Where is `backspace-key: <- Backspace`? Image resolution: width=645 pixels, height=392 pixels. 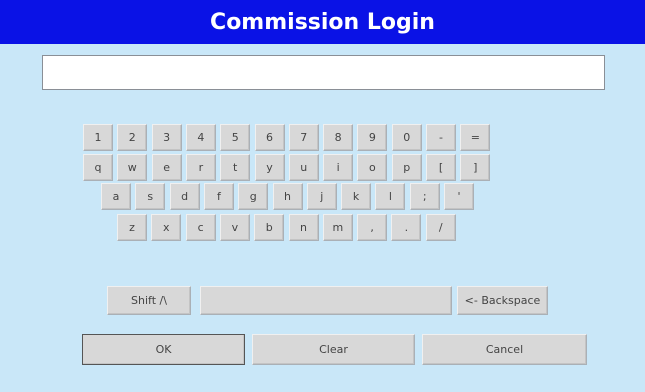
backspace-key: <- Backspace is located at coordinates (502, 300).